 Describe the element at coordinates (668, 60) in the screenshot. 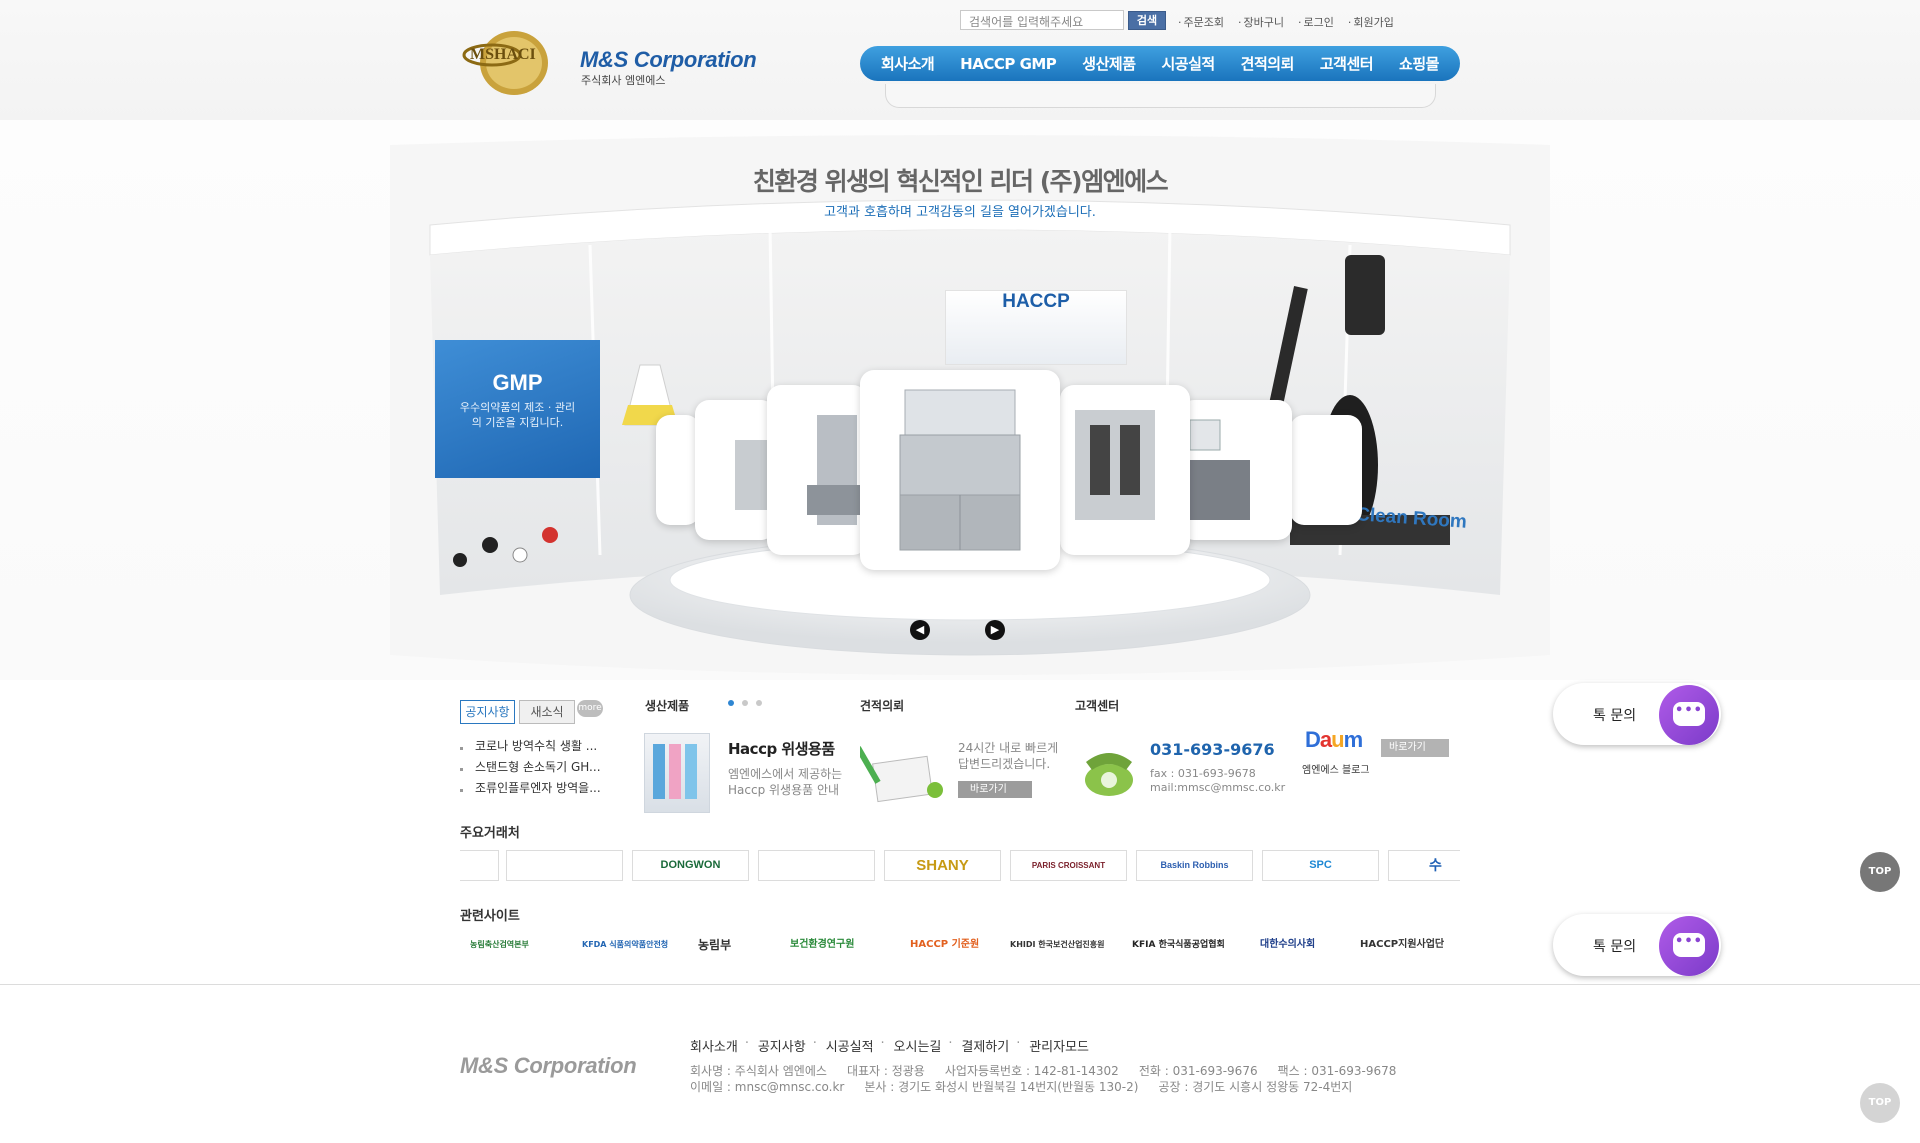

I see `logo-text: M&S Corporation` at that location.